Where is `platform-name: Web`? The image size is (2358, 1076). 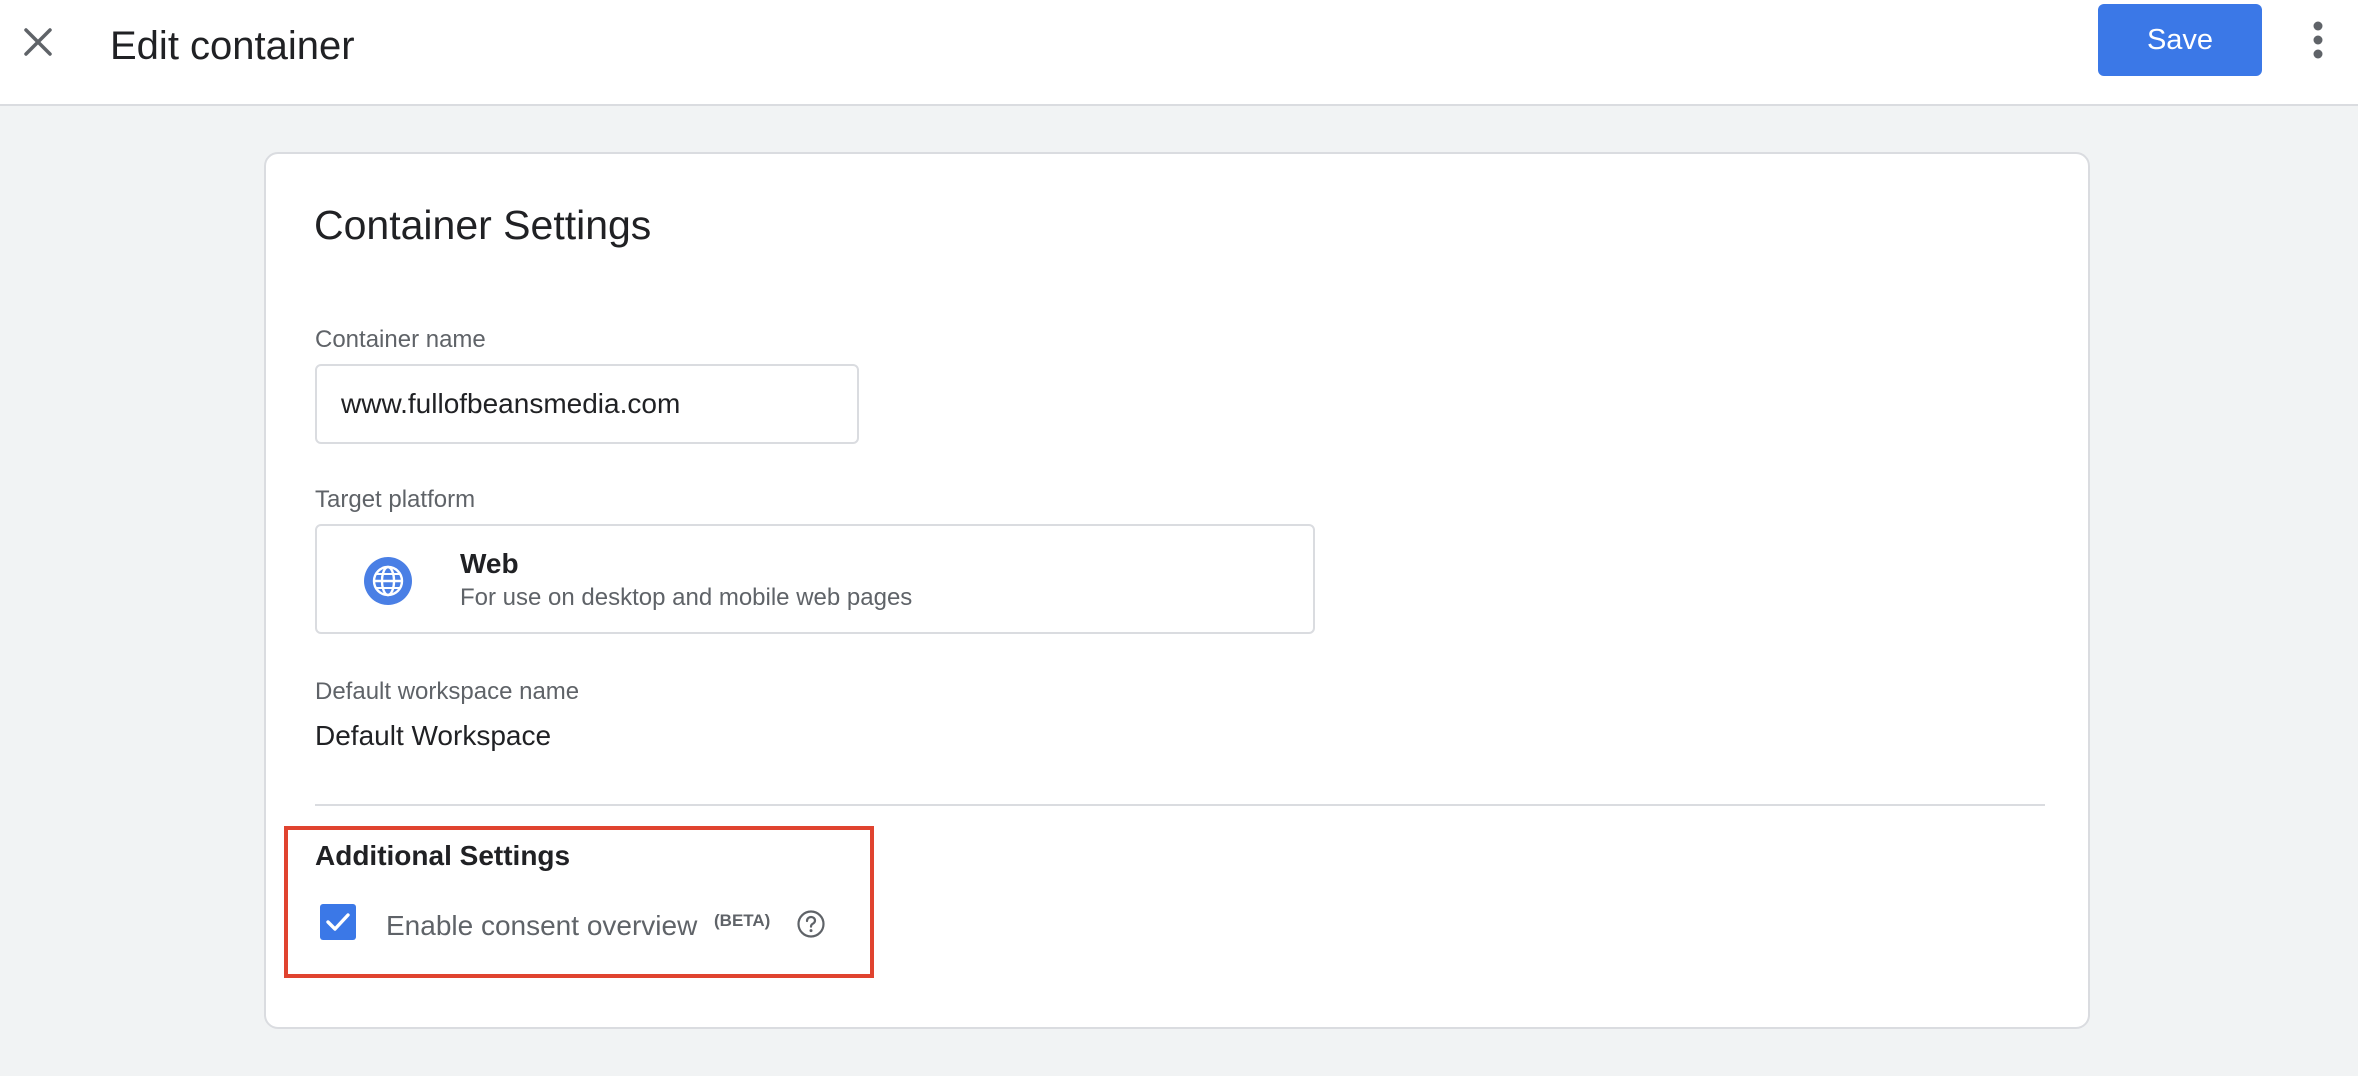 platform-name: Web is located at coordinates (489, 563).